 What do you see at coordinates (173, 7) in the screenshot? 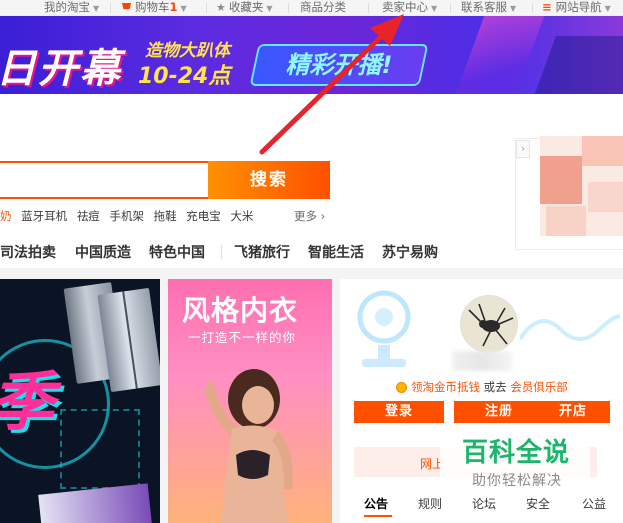
I see `cart-count: 1` at bounding box center [173, 7].